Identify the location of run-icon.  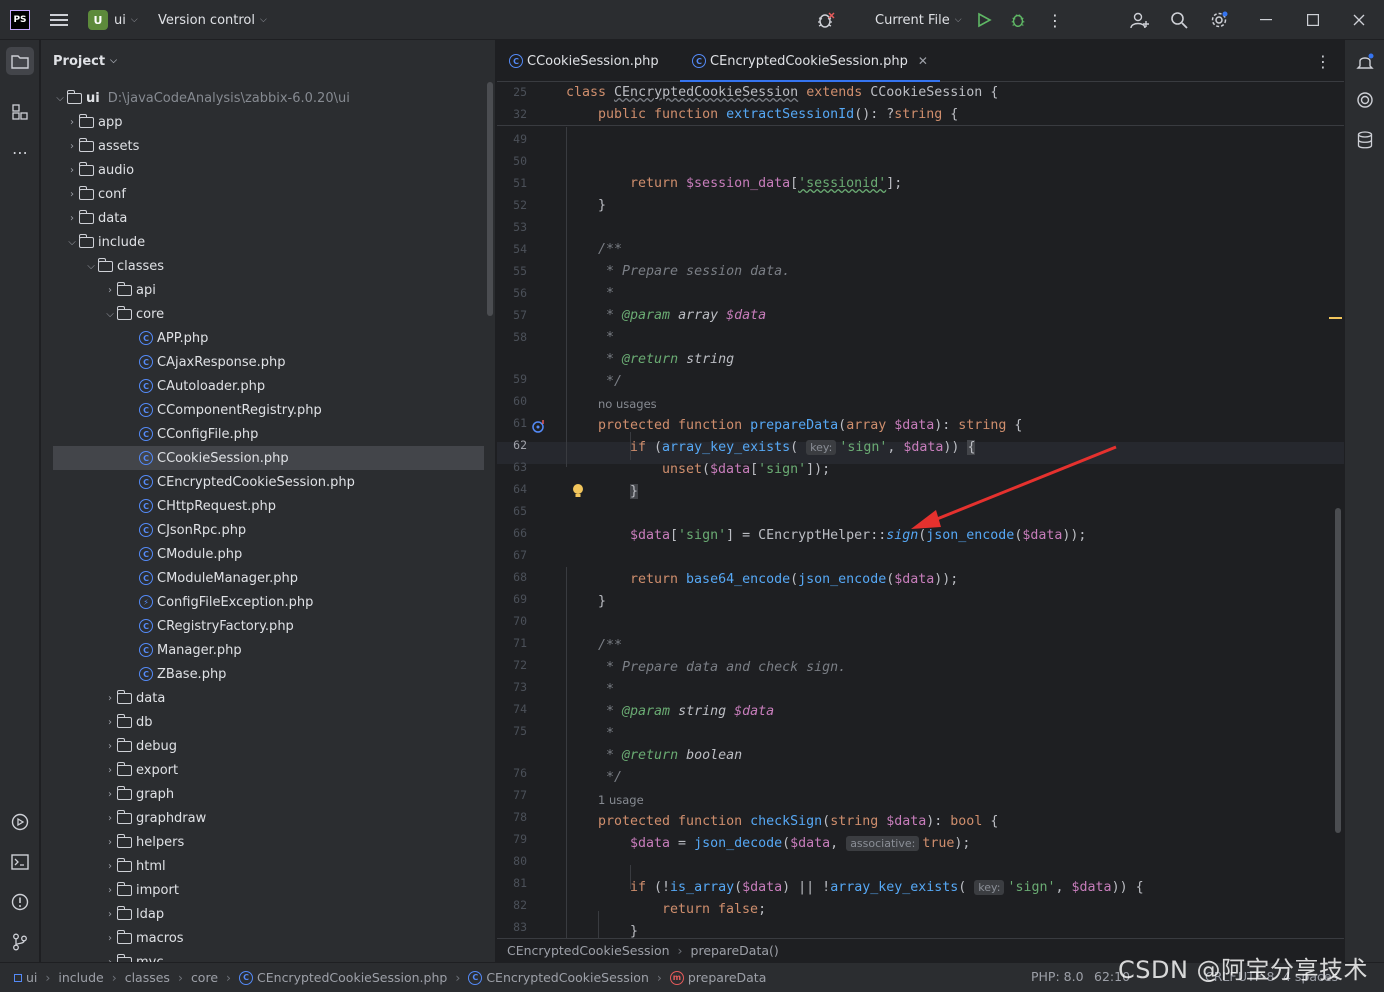
(984, 20).